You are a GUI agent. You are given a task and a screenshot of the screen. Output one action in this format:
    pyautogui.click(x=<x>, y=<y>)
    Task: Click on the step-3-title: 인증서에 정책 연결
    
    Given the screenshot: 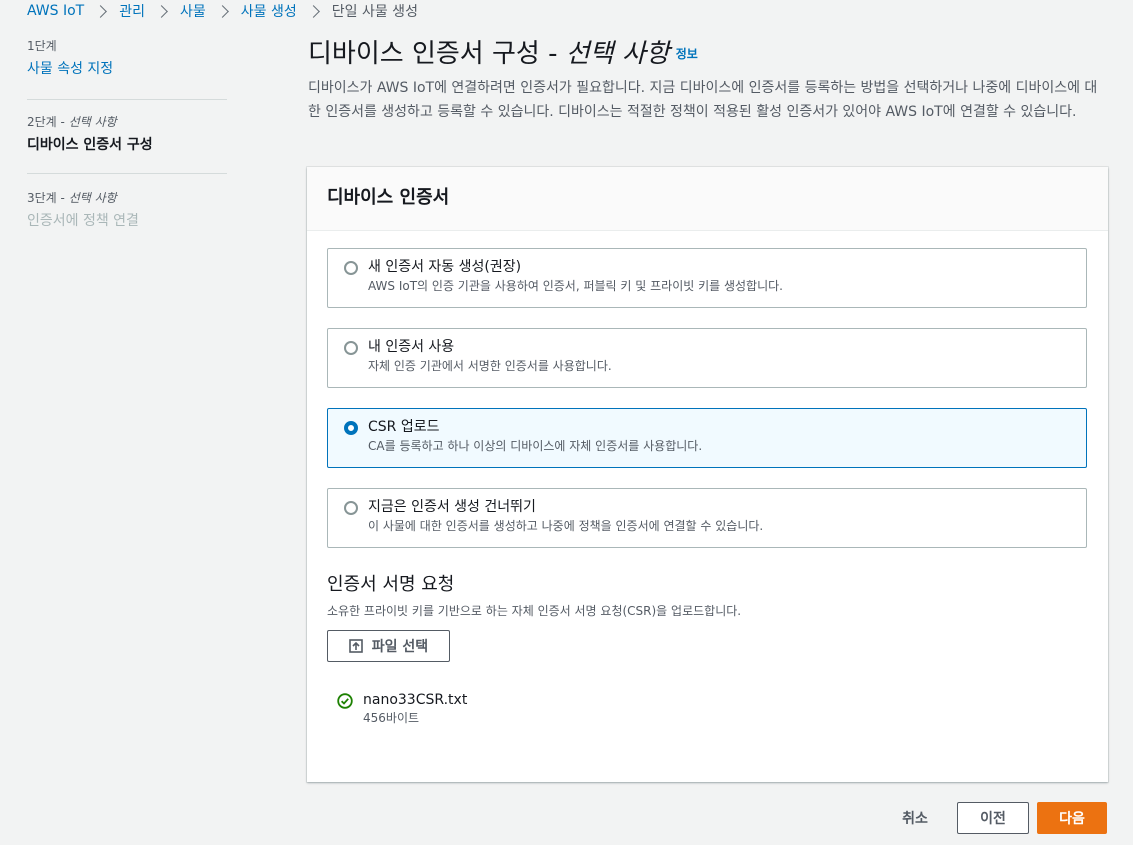 What is the action you would take?
    pyautogui.click(x=83, y=221)
    